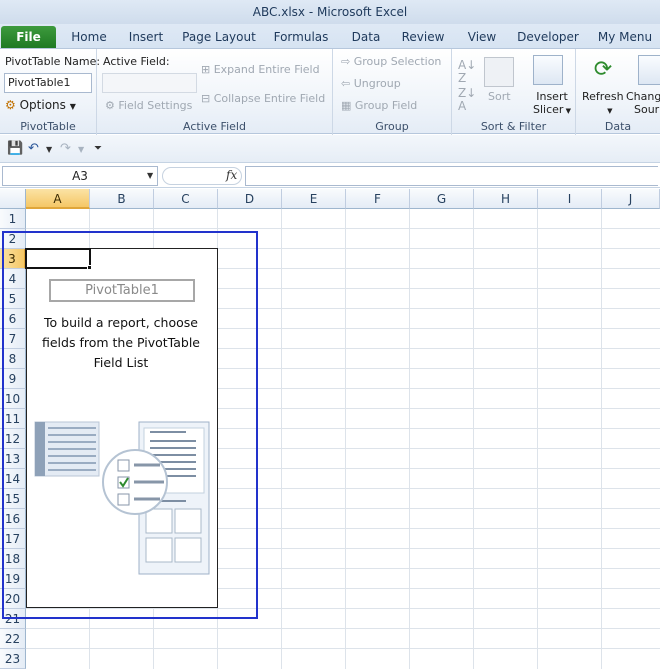  I want to click on active-field-group-label: Active Field, so click(214, 126).